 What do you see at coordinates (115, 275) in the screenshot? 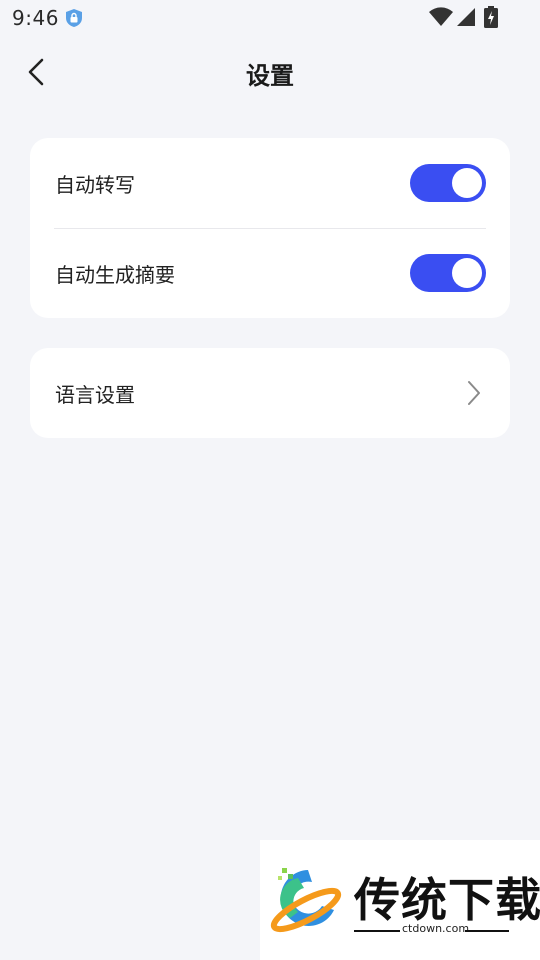
I see `auto-summary-label: 自动生成摘要` at bounding box center [115, 275].